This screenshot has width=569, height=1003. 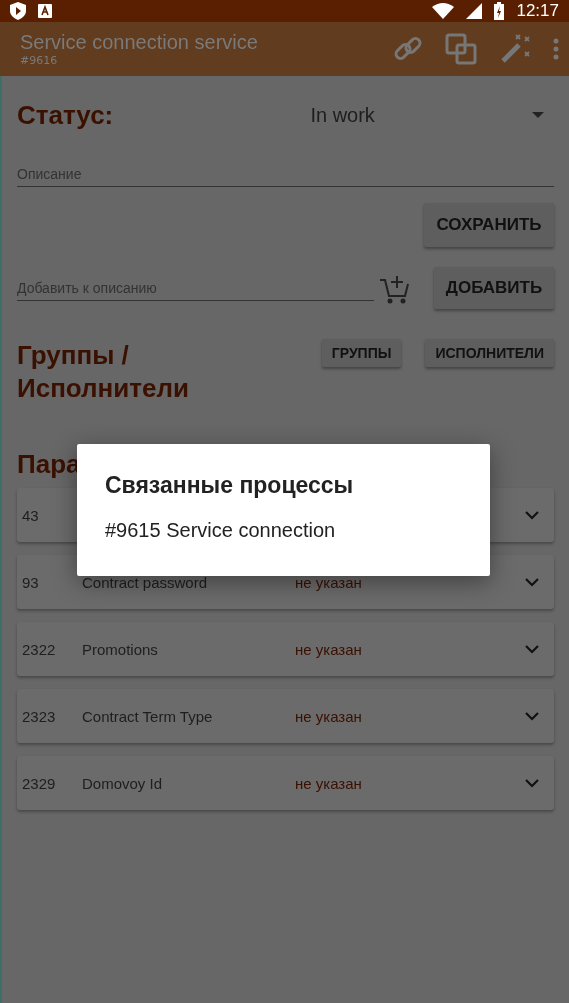 What do you see at coordinates (285, 649) in the screenshot?
I see `param-row: 2322 Promotions не указан` at bounding box center [285, 649].